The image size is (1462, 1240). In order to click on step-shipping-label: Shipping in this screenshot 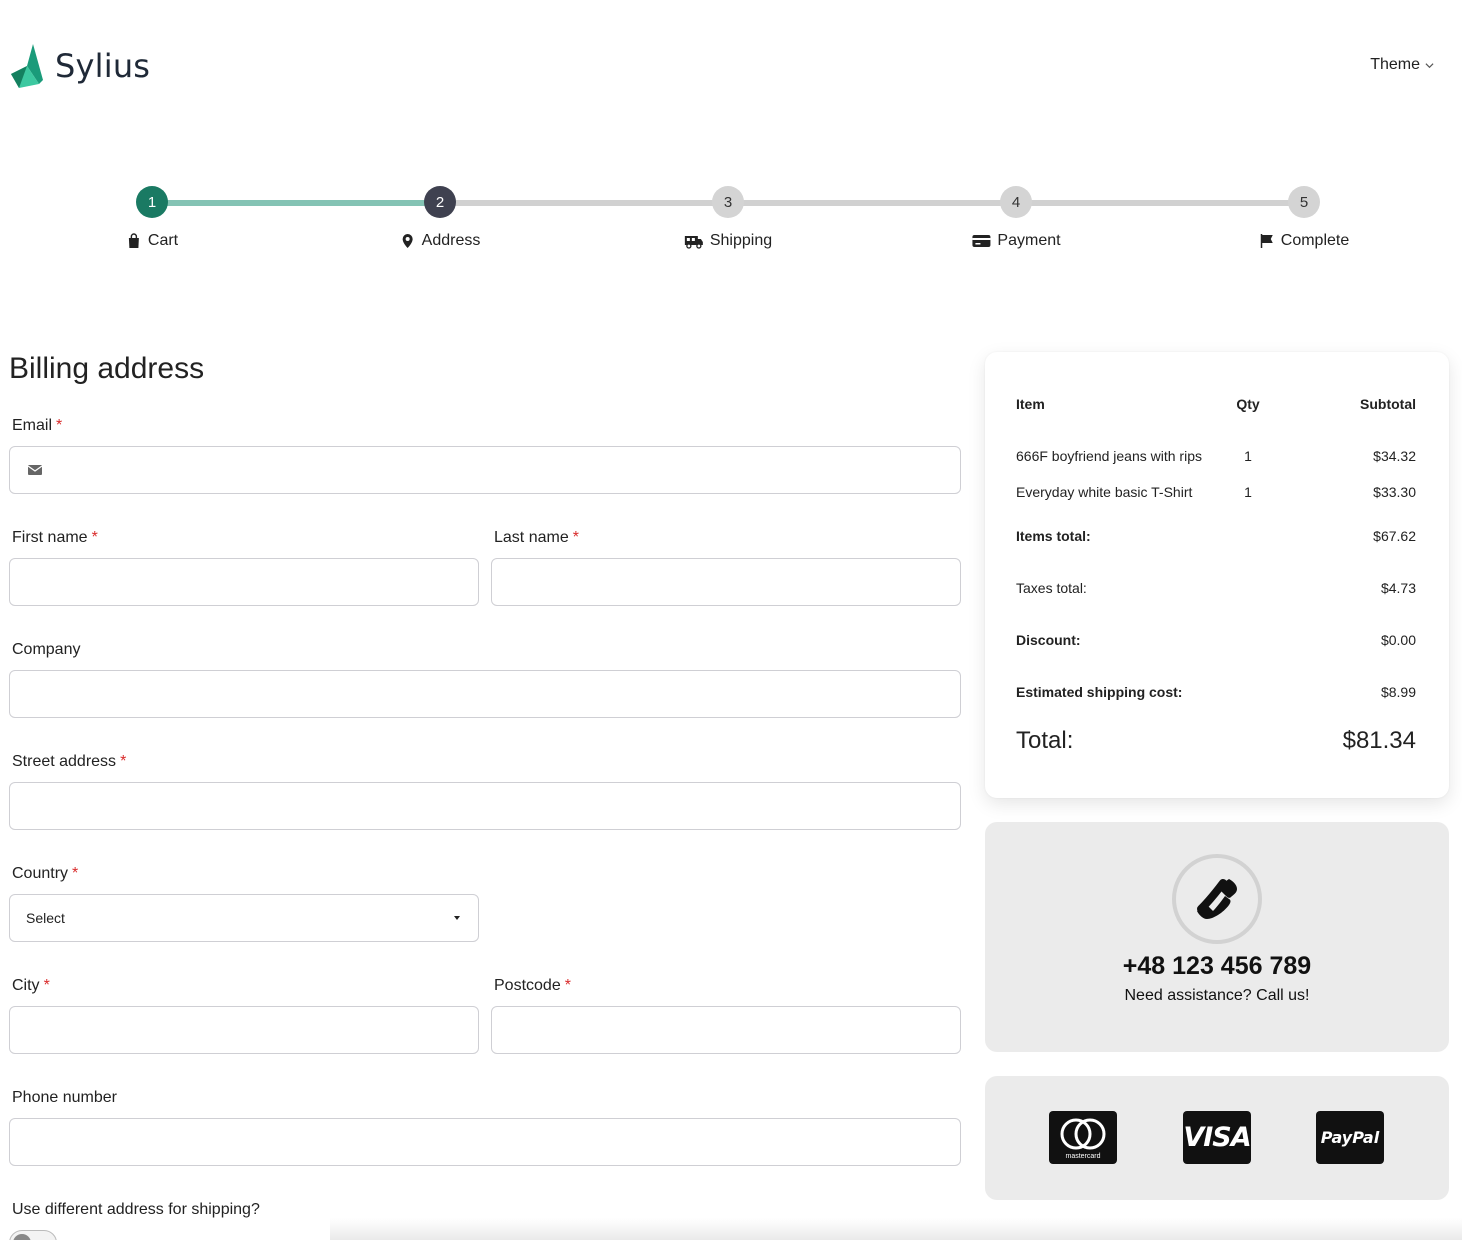, I will do `click(741, 240)`.